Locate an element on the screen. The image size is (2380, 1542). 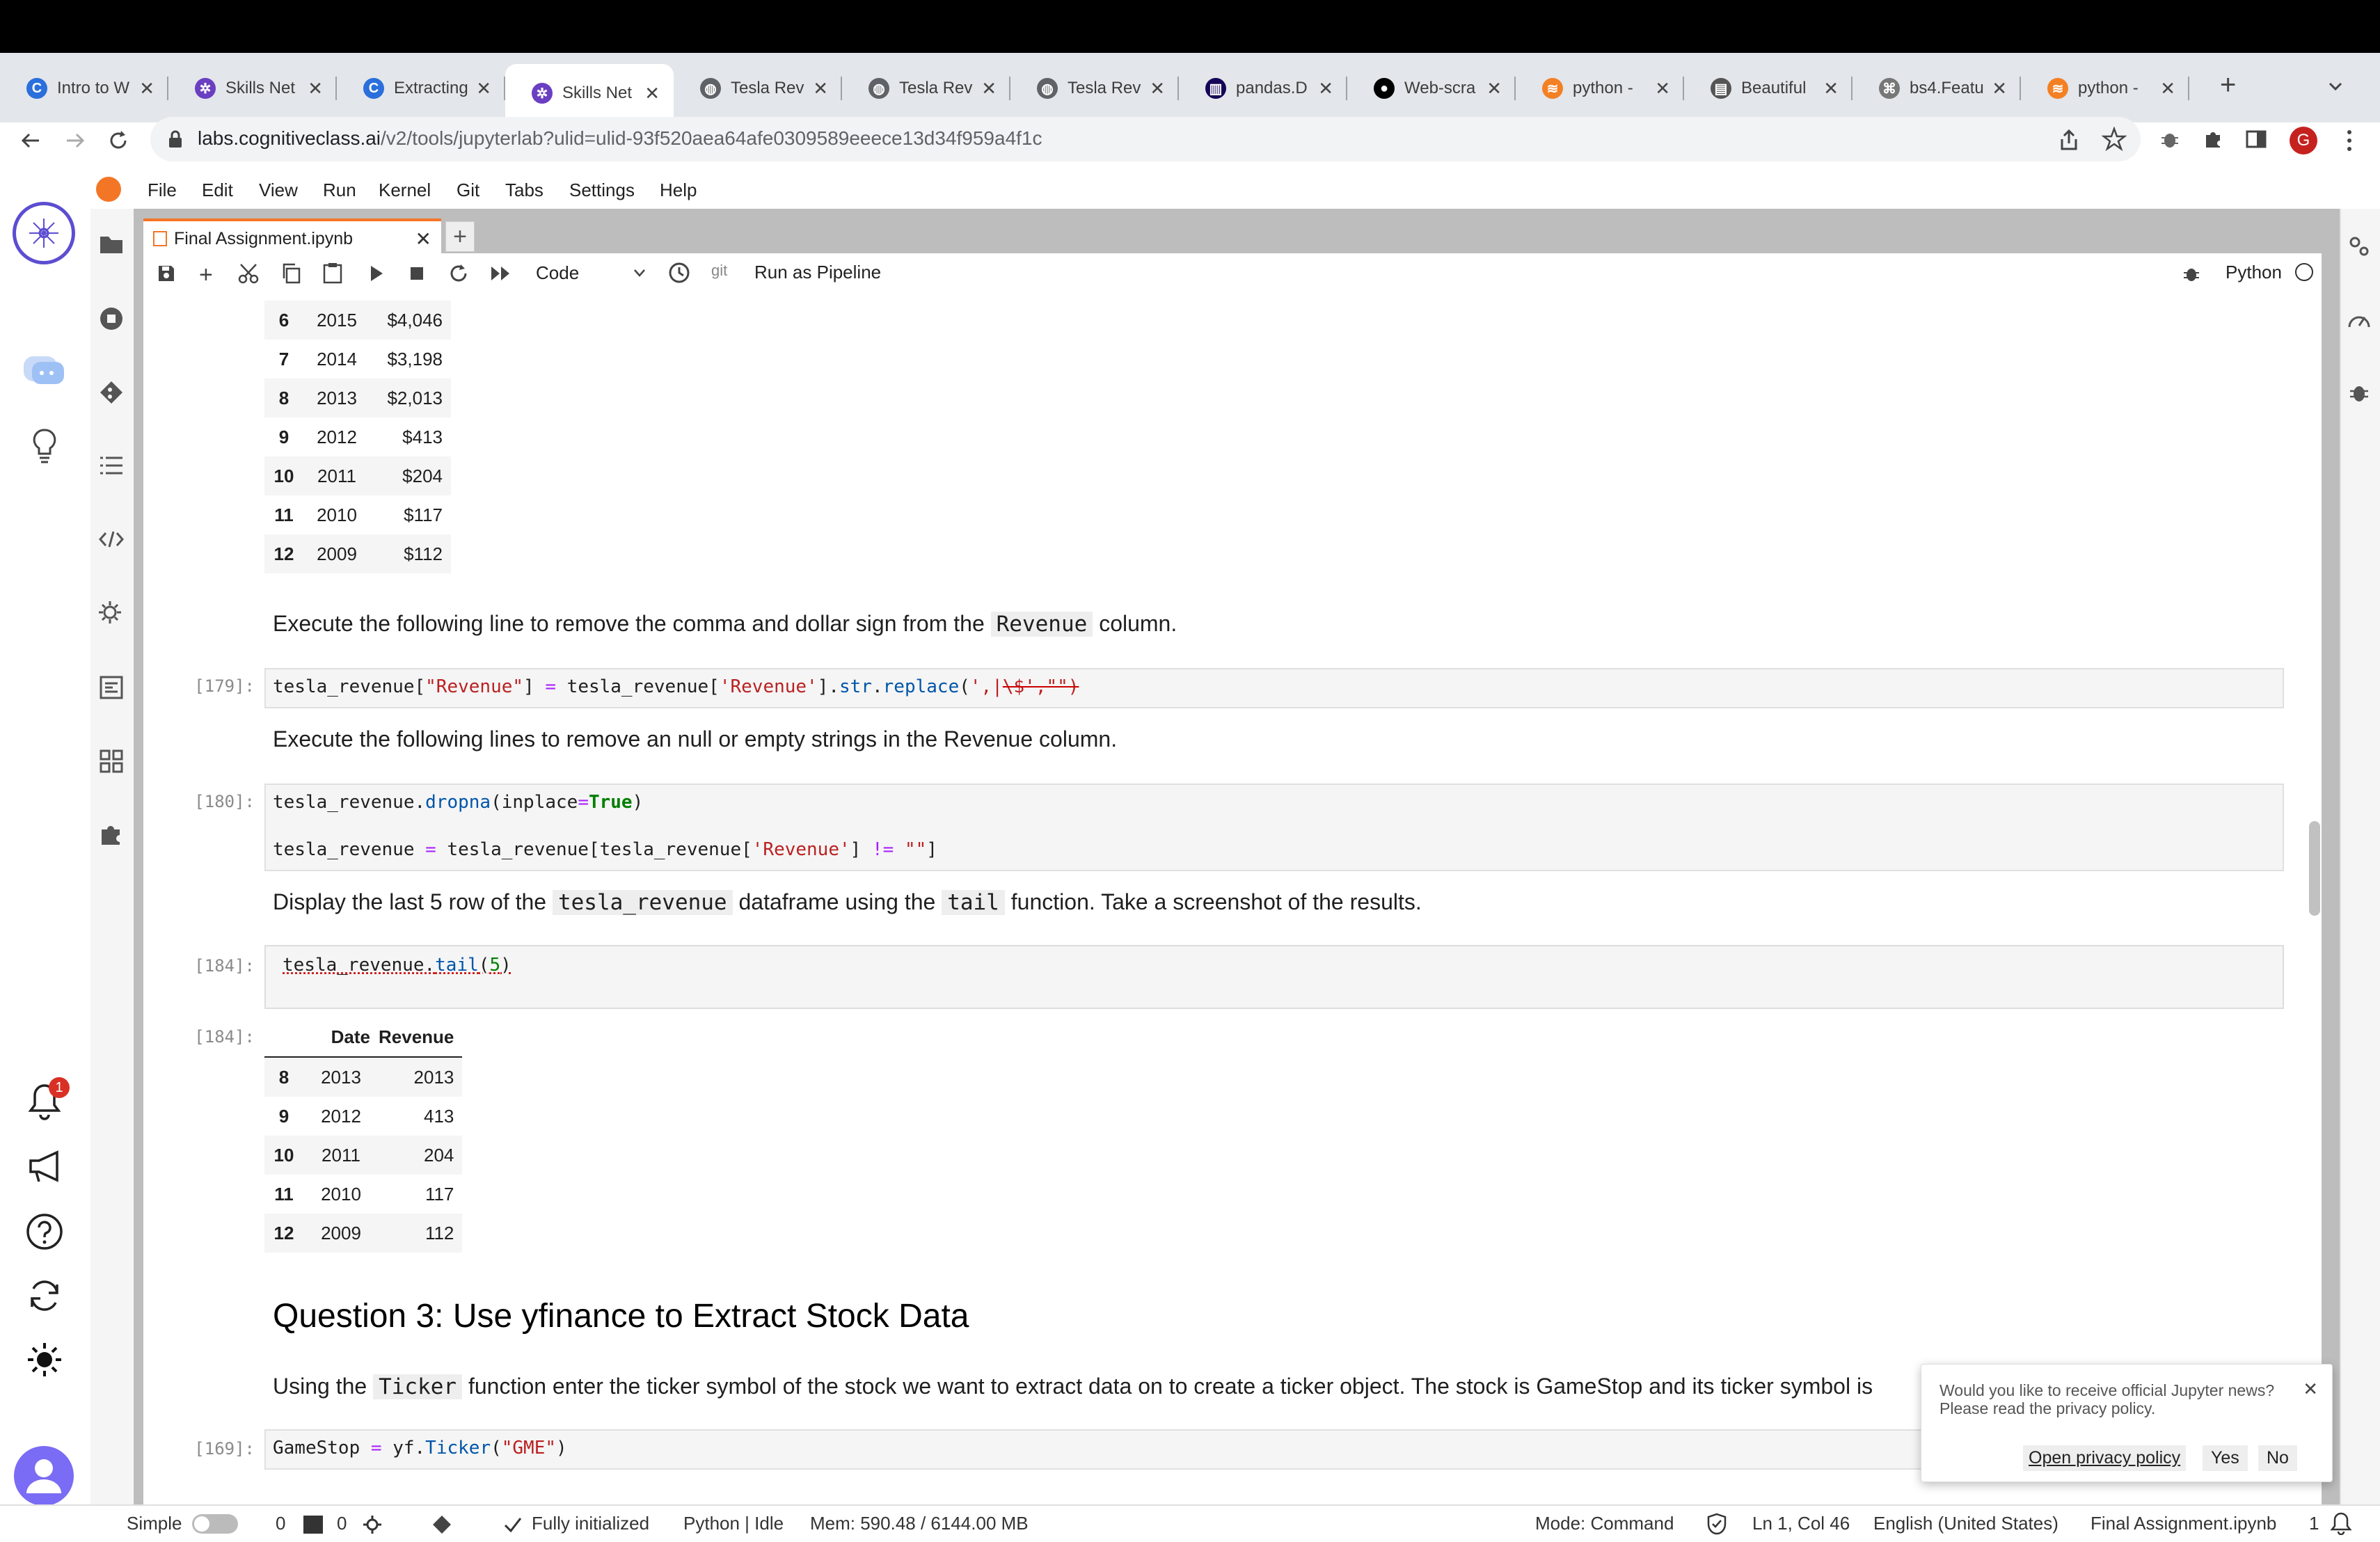
menu-tabs: Tabs is located at coordinates (524, 190).